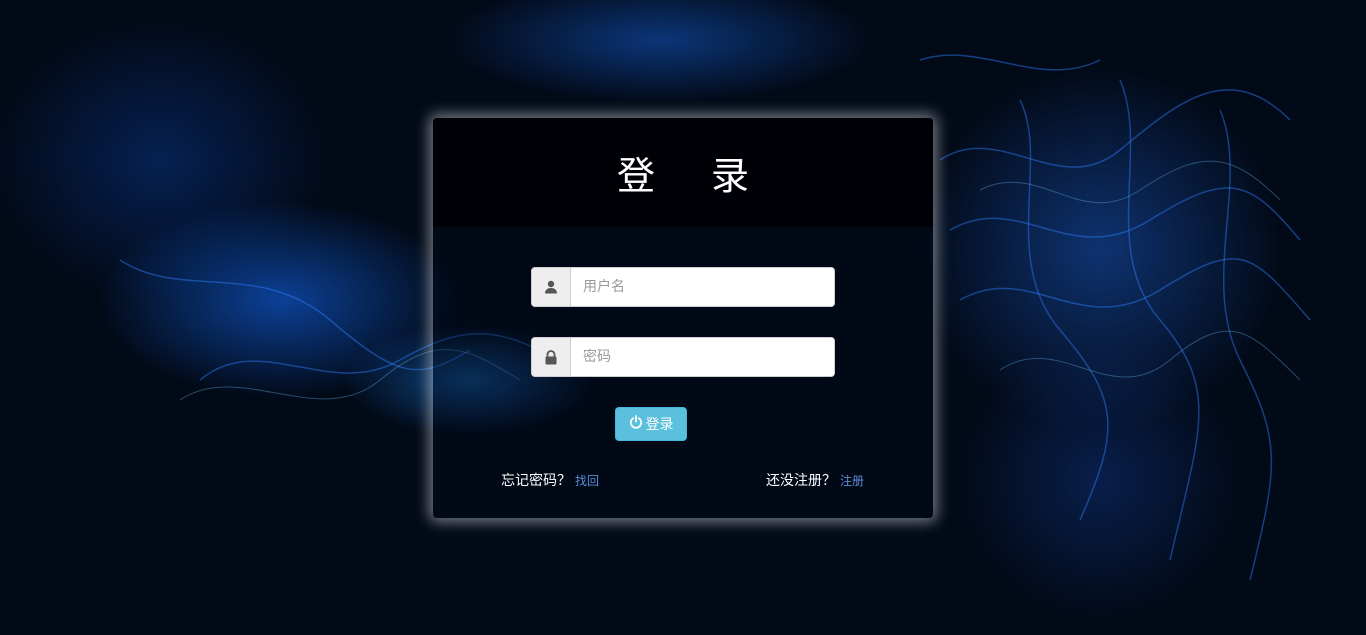  Describe the element at coordinates (702, 357) in the screenshot. I see `password-input` at that location.